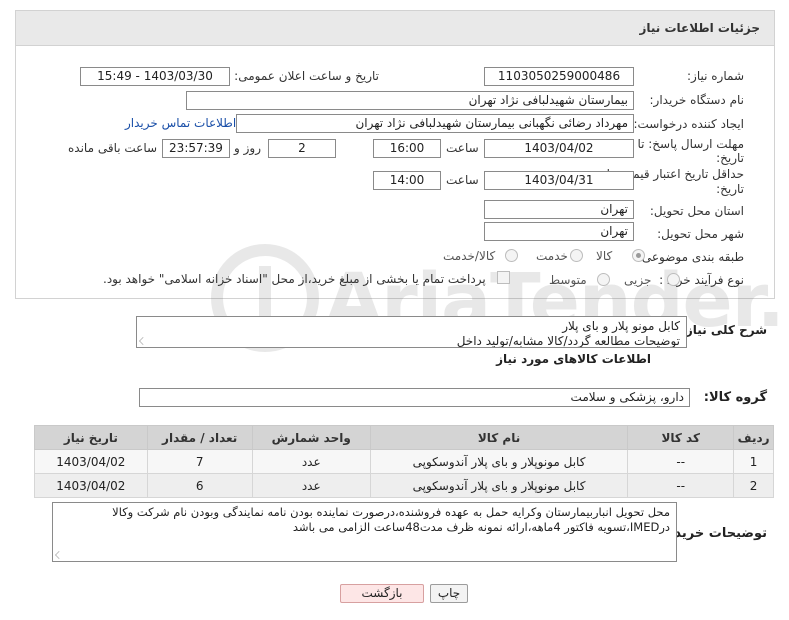  Describe the element at coordinates (559, 231) in the screenshot. I see `city-field: تهران` at that location.